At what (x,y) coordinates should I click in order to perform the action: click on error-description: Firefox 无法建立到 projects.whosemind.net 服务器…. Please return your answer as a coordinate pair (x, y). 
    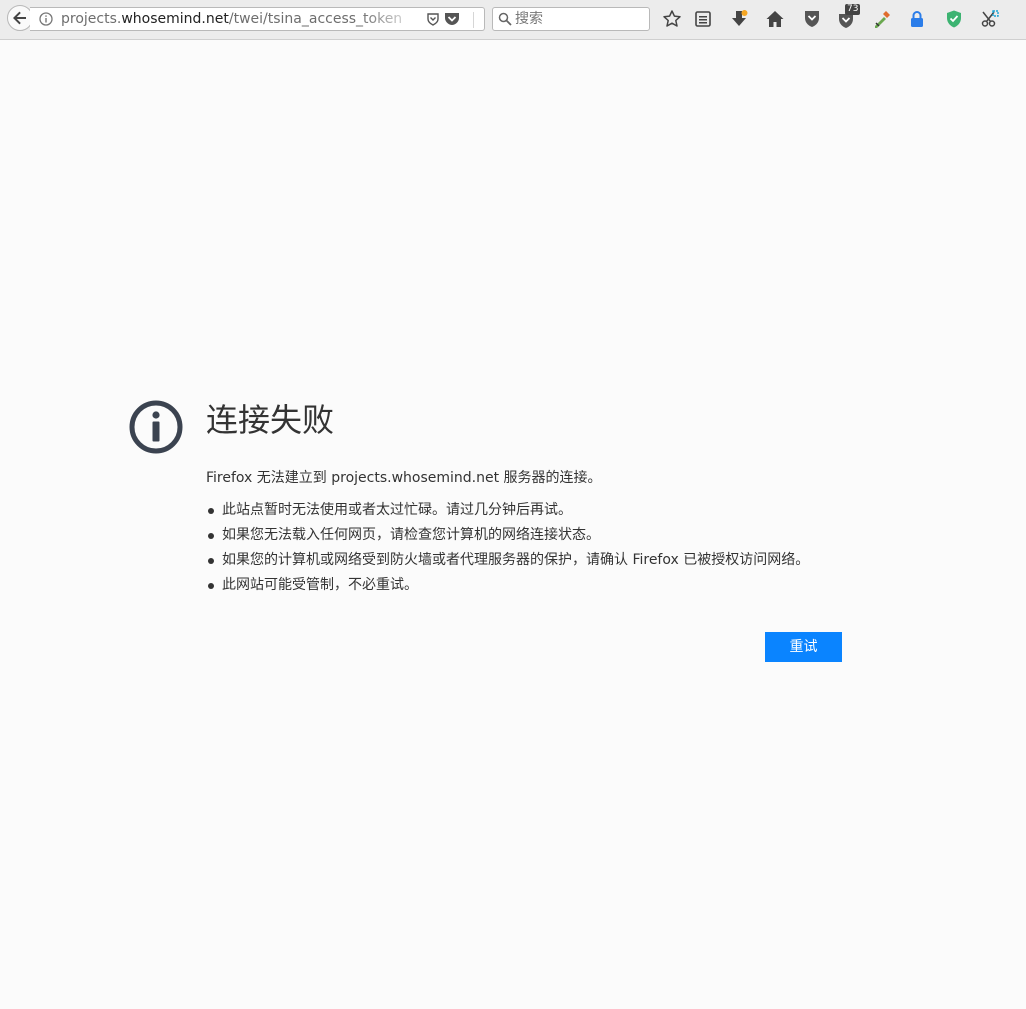
    Looking at the image, I should click on (404, 478).